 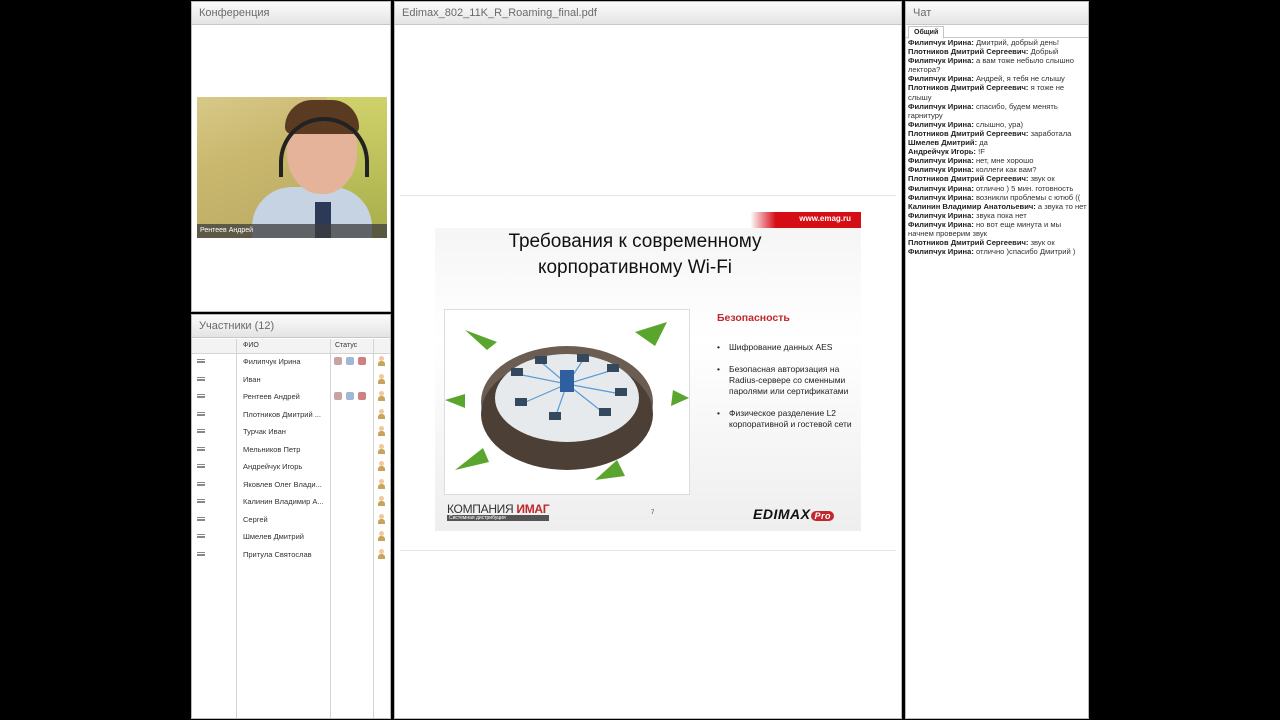 What do you see at coordinates (346, 345) in the screenshot?
I see `column-status-header: Статус` at bounding box center [346, 345].